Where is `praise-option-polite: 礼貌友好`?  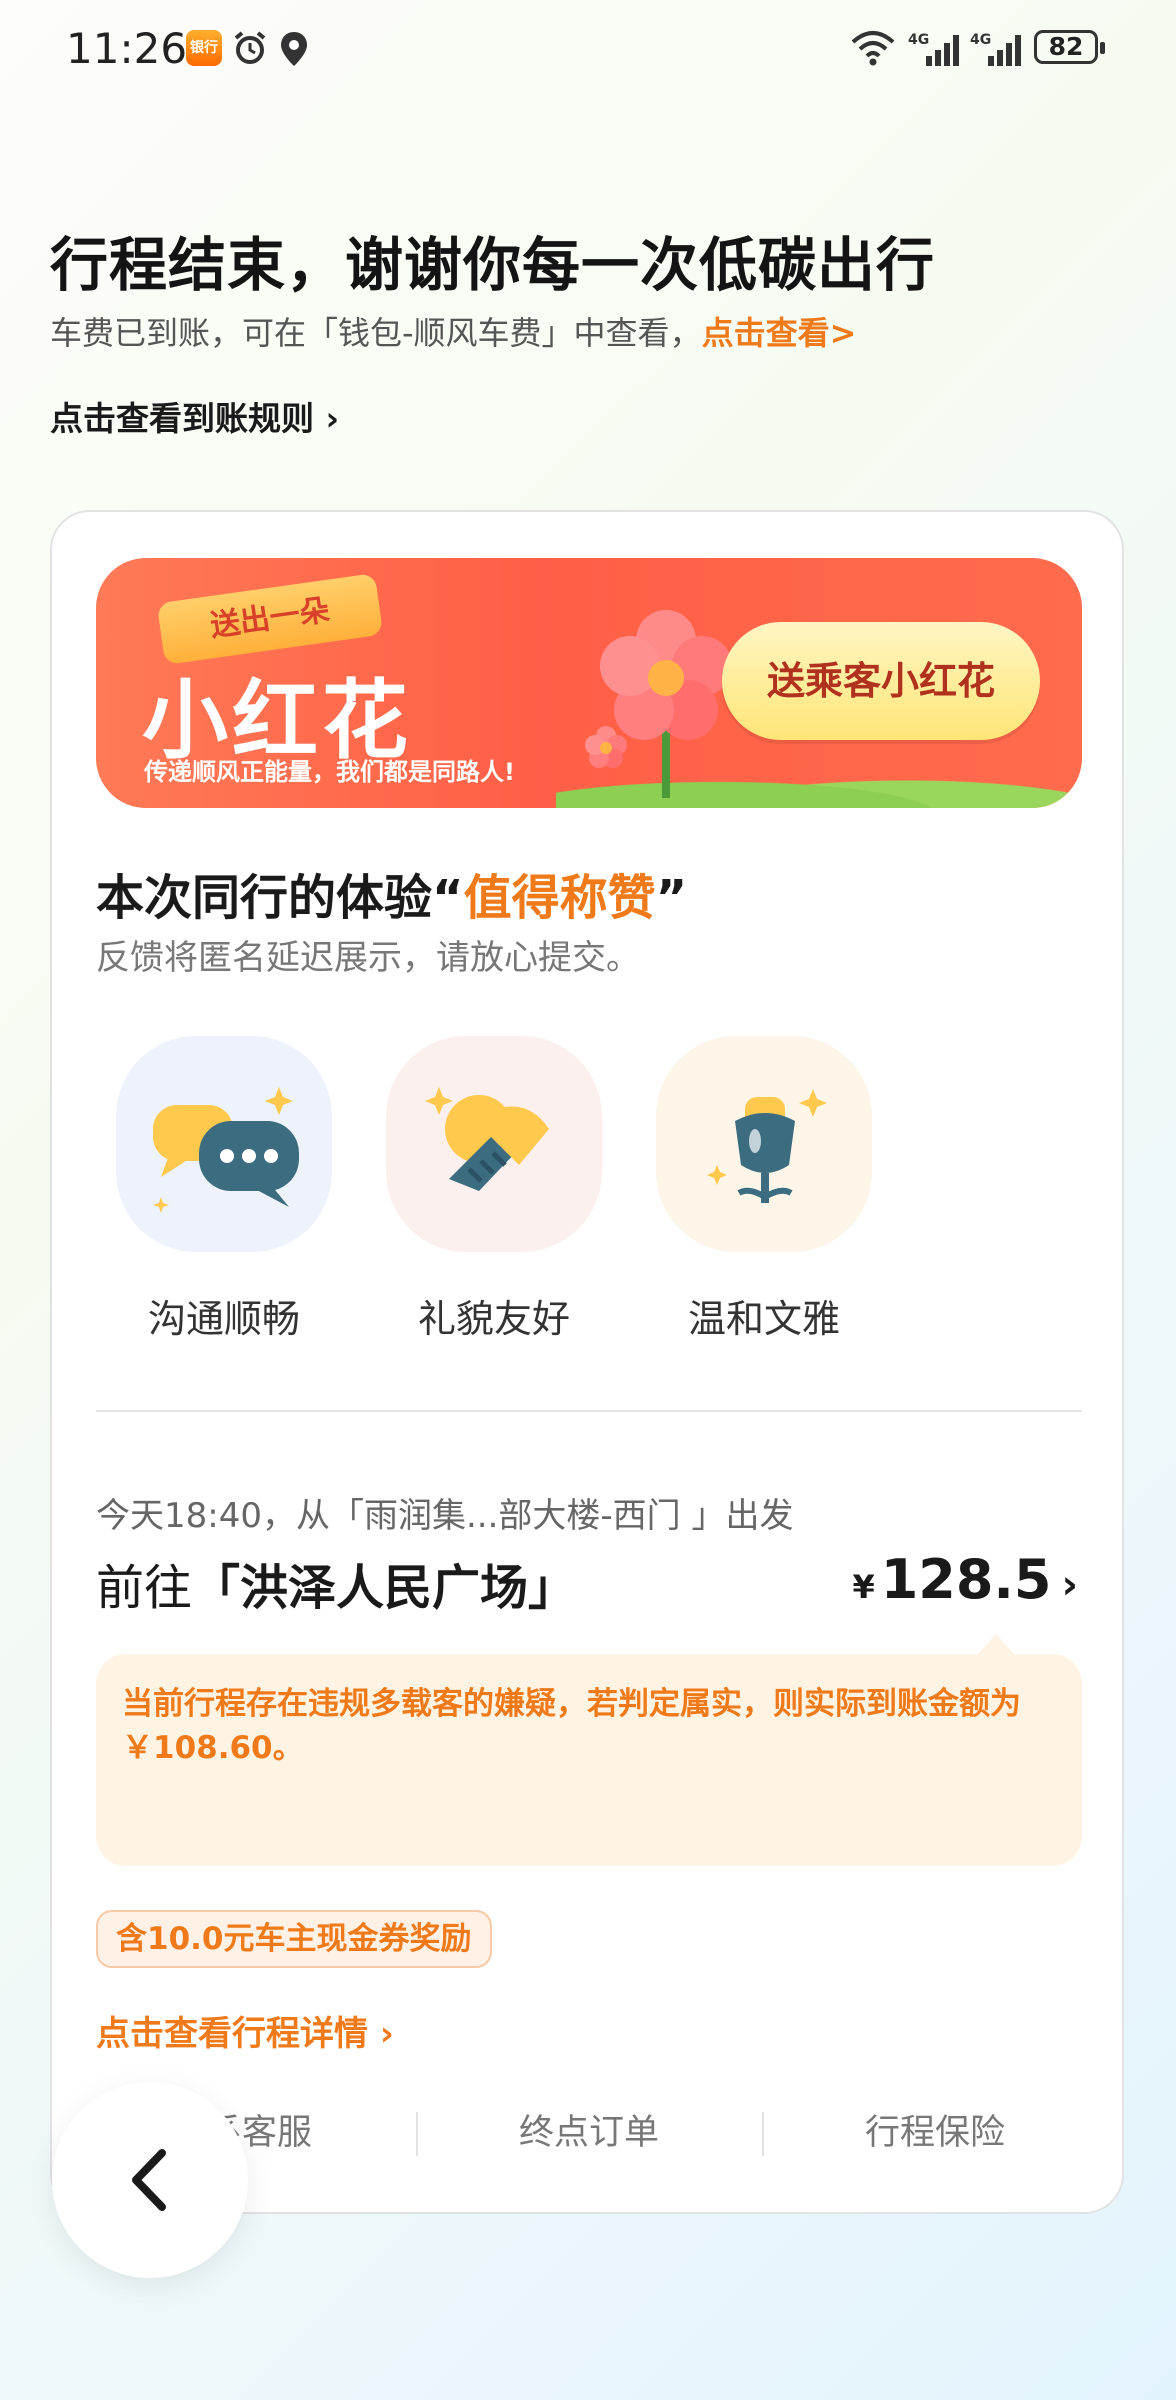
praise-option-polite: 礼貌友好 is located at coordinates (494, 1189).